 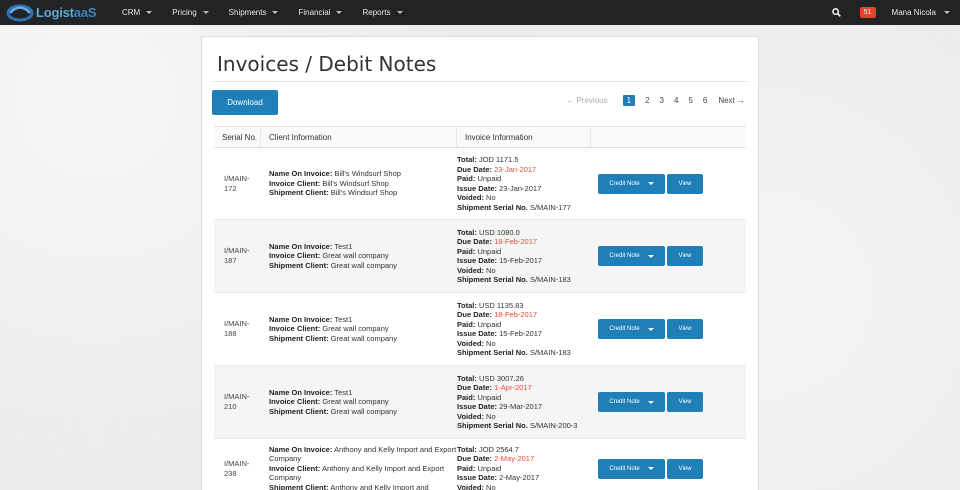 I want to click on column-header-serial: Serial No., so click(x=237, y=137).